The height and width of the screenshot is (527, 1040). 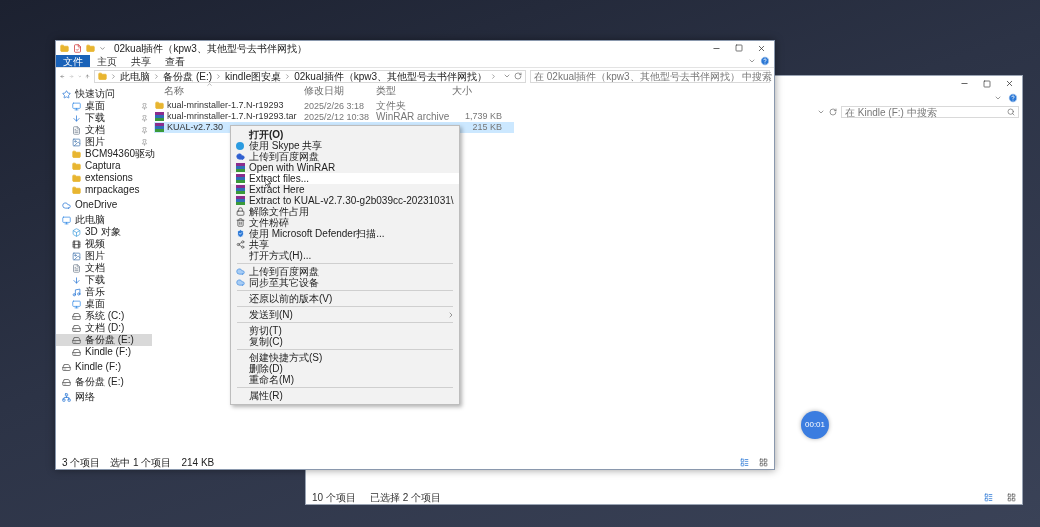 I want to click on menu-item: 属性(R), so click(x=345, y=395).